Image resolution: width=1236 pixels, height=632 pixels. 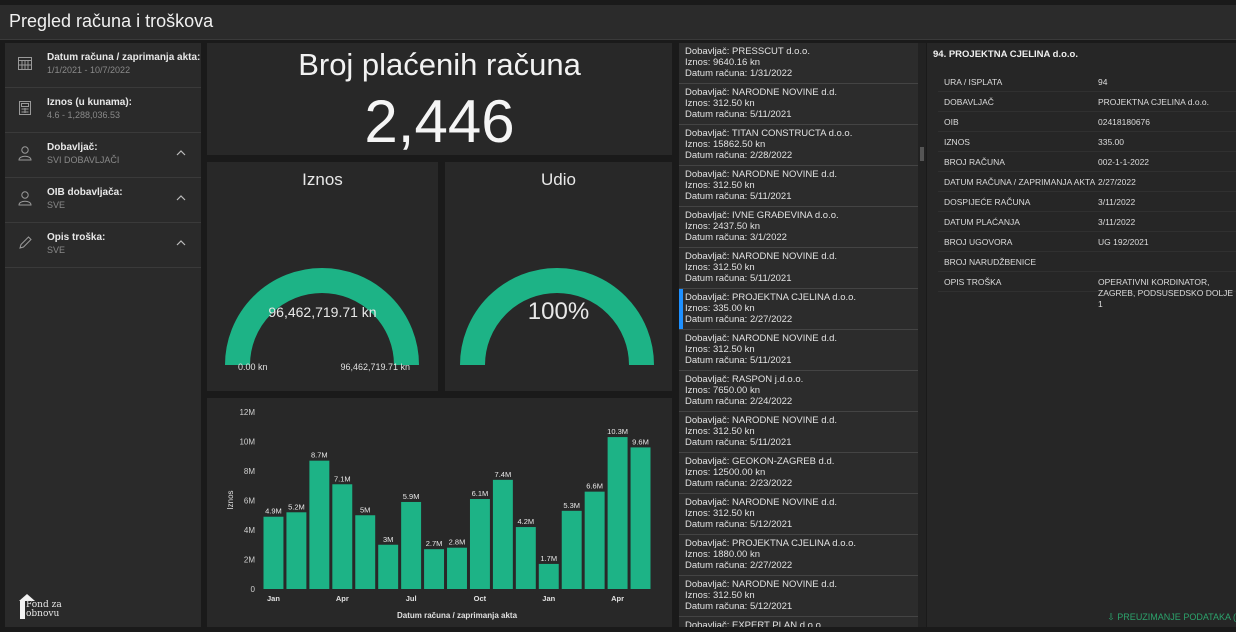 What do you see at coordinates (736, 237) in the screenshot?
I see `invoice-date: Datum računa: 3/1/2022` at bounding box center [736, 237].